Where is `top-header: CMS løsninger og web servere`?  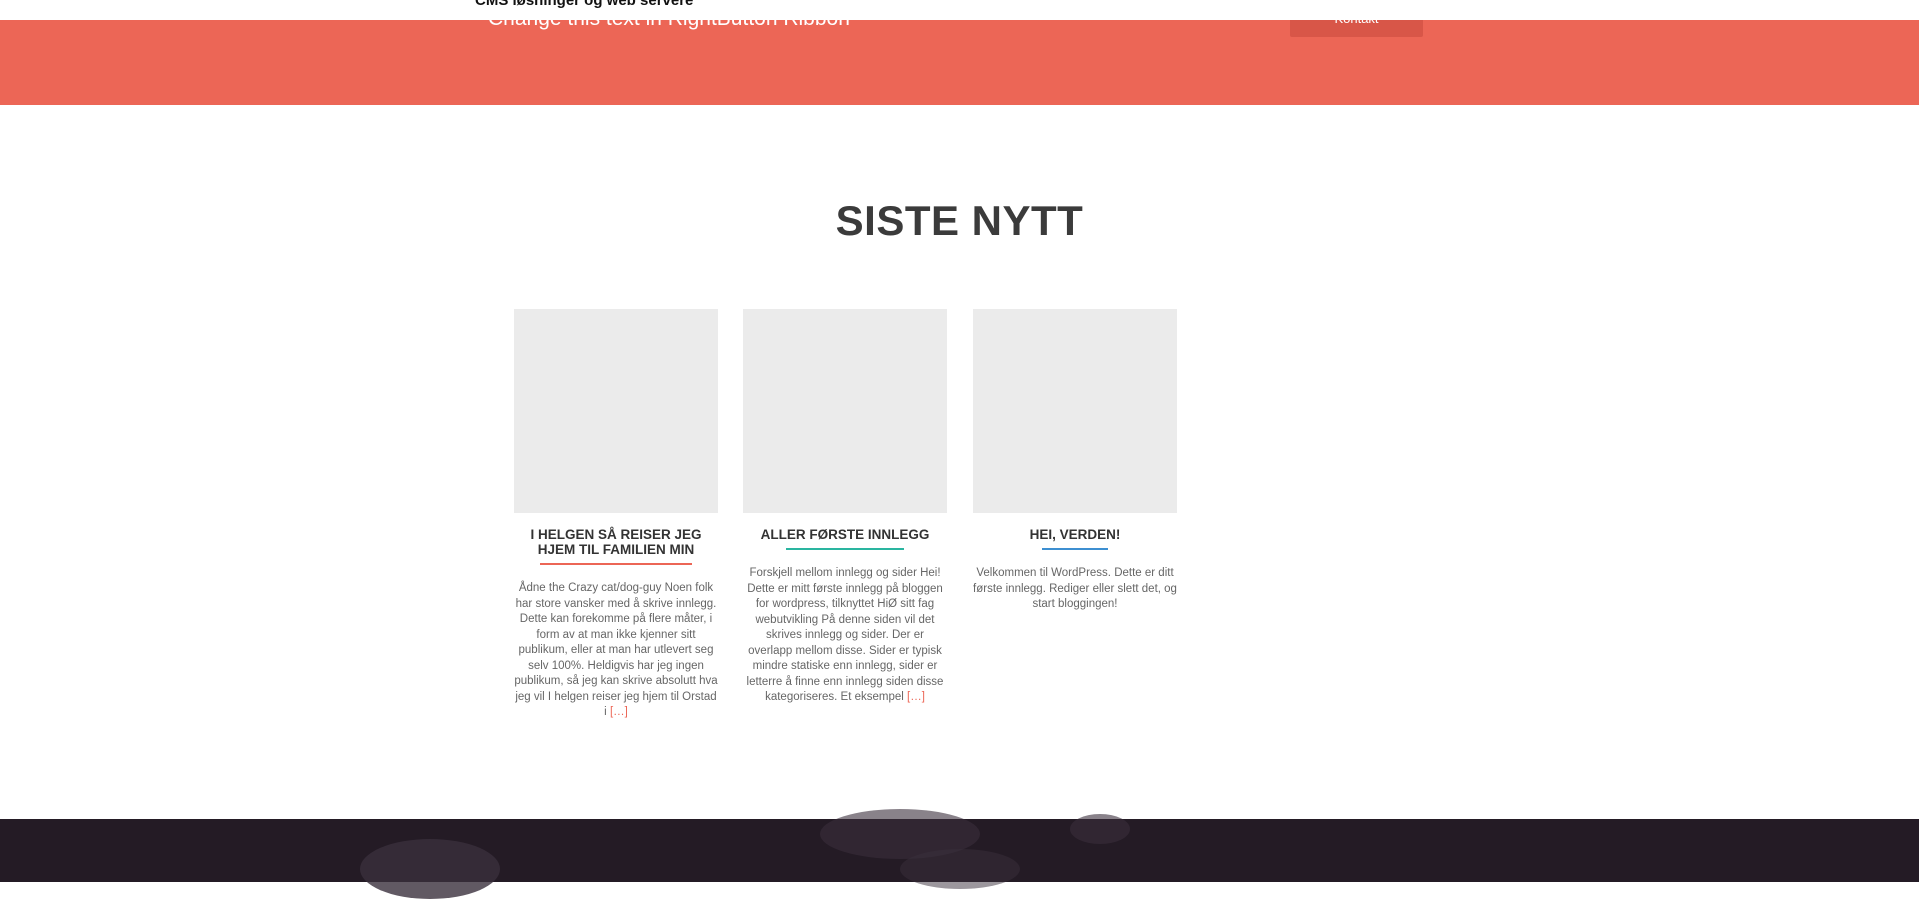
top-header: CMS løsninger og web servere is located at coordinates (959, 10).